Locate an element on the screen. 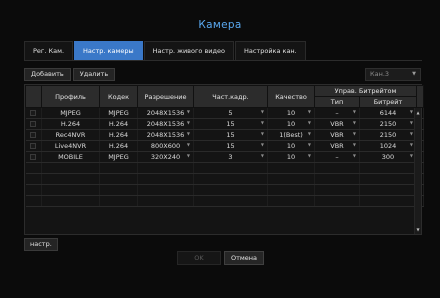  cancel-button: Отмена is located at coordinates (244, 258).